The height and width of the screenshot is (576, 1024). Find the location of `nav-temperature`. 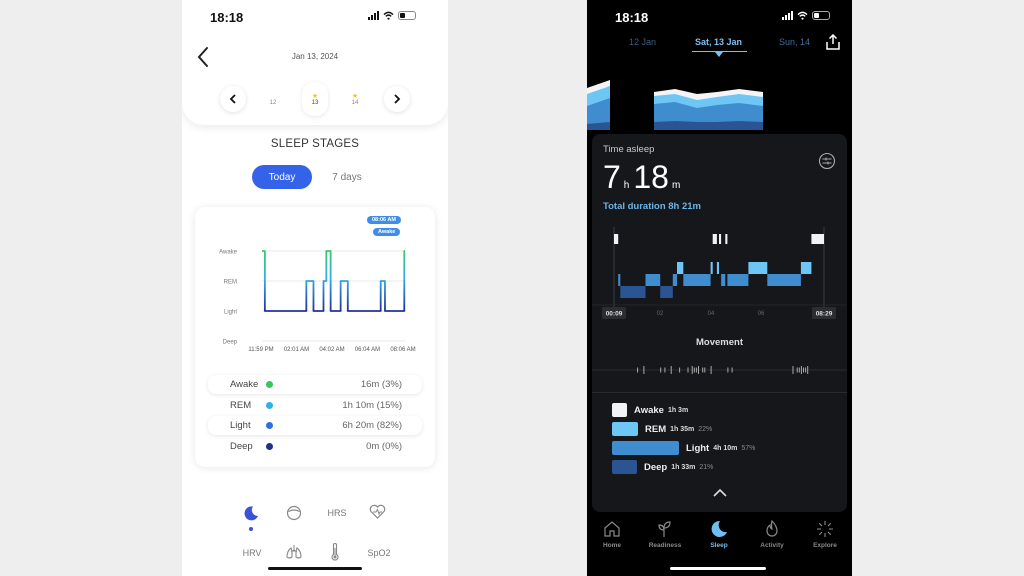

nav-temperature is located at coordinates (335, 552).